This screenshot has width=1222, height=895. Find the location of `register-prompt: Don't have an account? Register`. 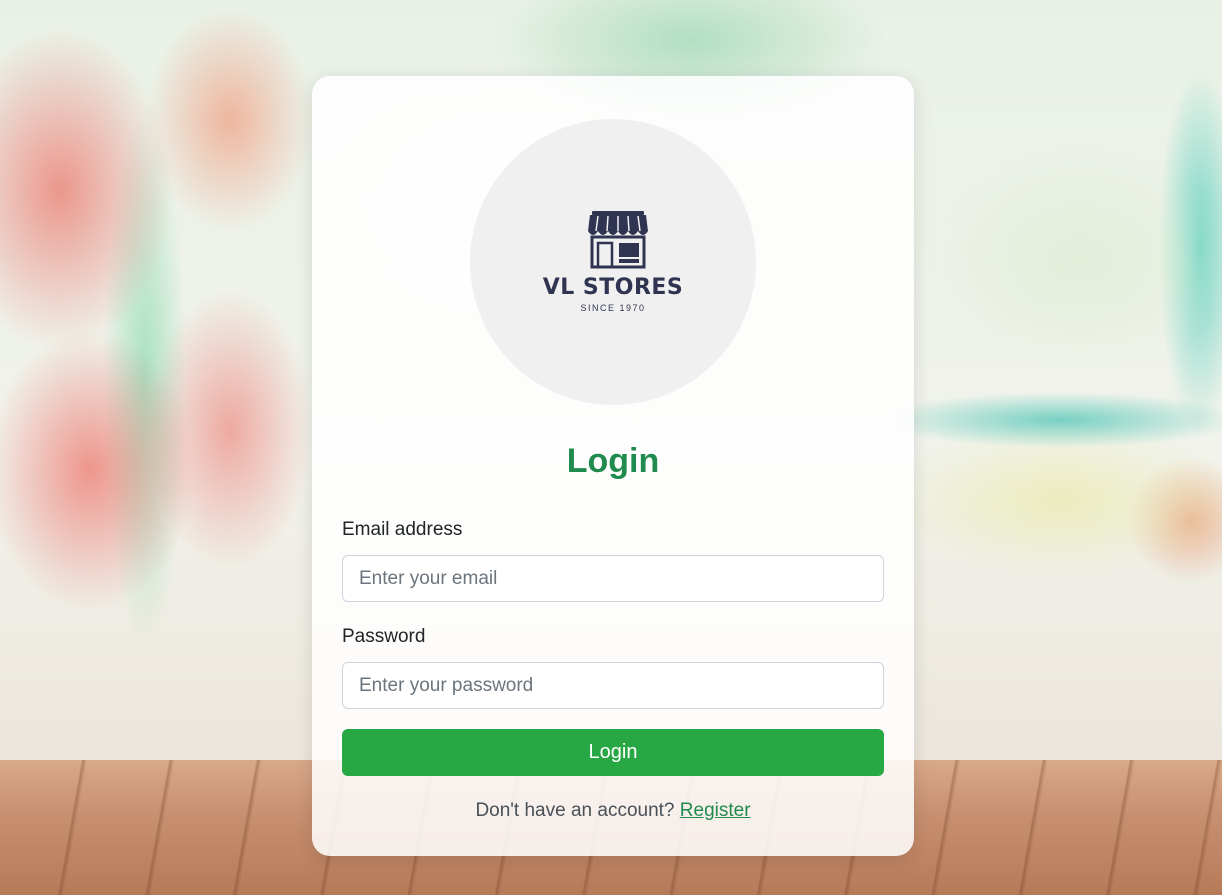

register-prompt: Don't have an account? Register is located at coordinates (613, 811).